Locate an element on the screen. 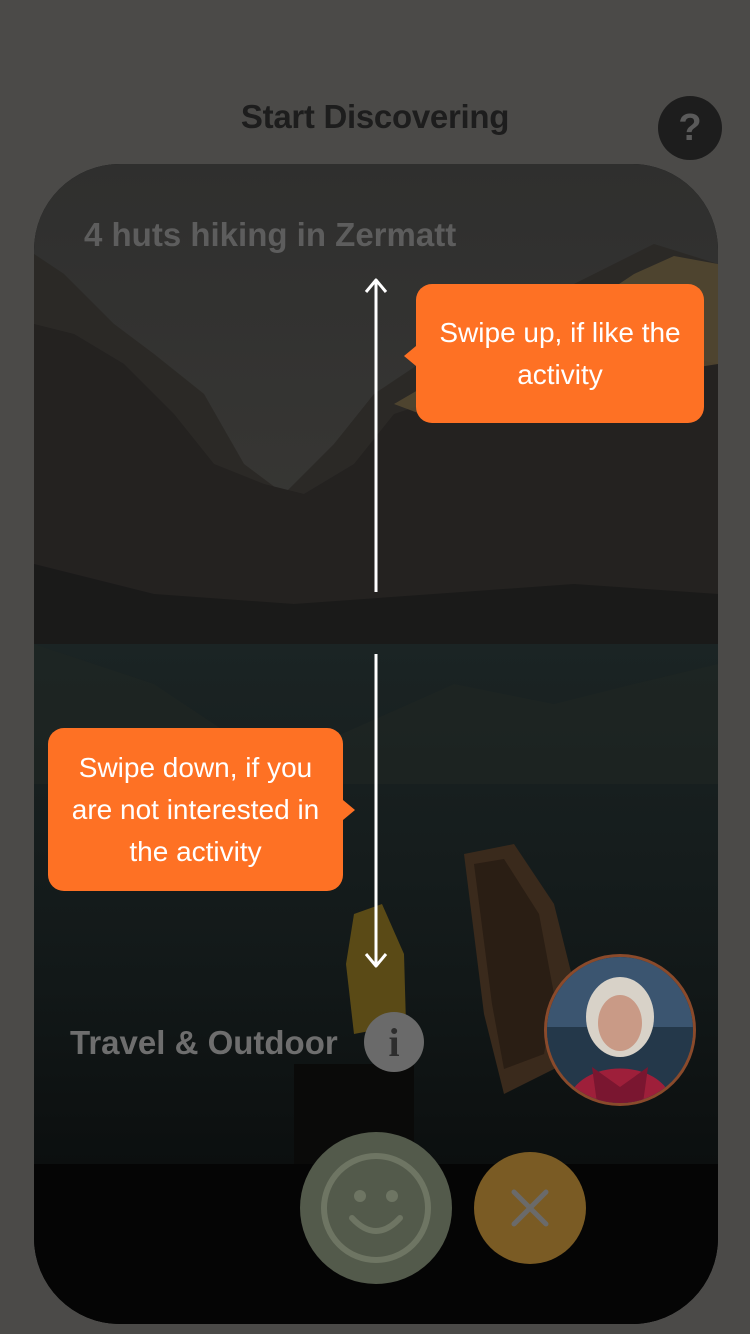  close-icon is located at coordinates (530, 1208).